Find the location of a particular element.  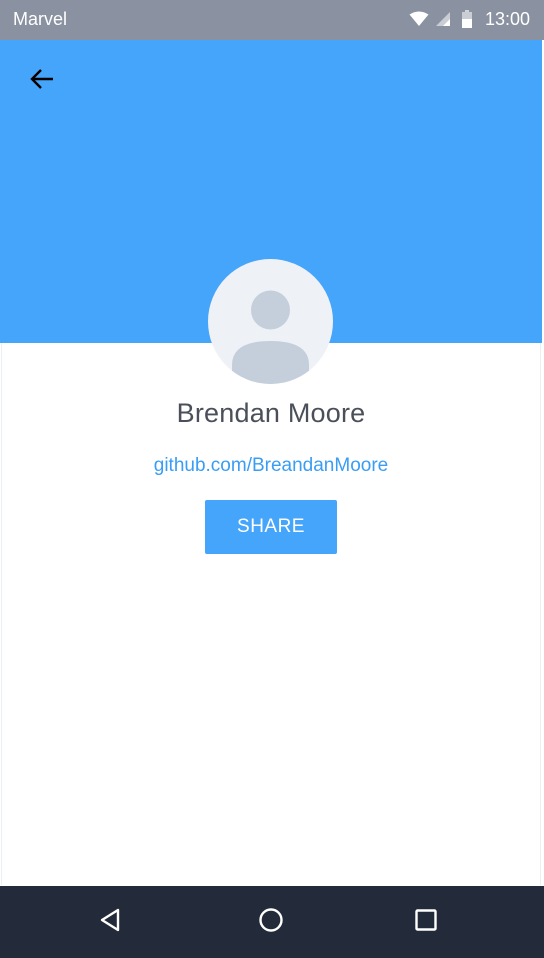

nav-home-button is located at coordinates (271, 922).